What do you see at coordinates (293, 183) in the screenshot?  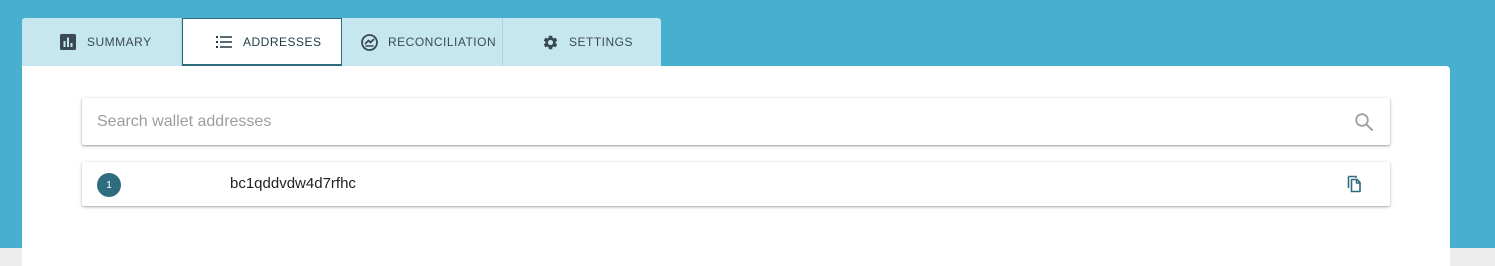 I see `wallet-address: bc1qddvdw4d7rfhc` at bounding box center [293, 183].